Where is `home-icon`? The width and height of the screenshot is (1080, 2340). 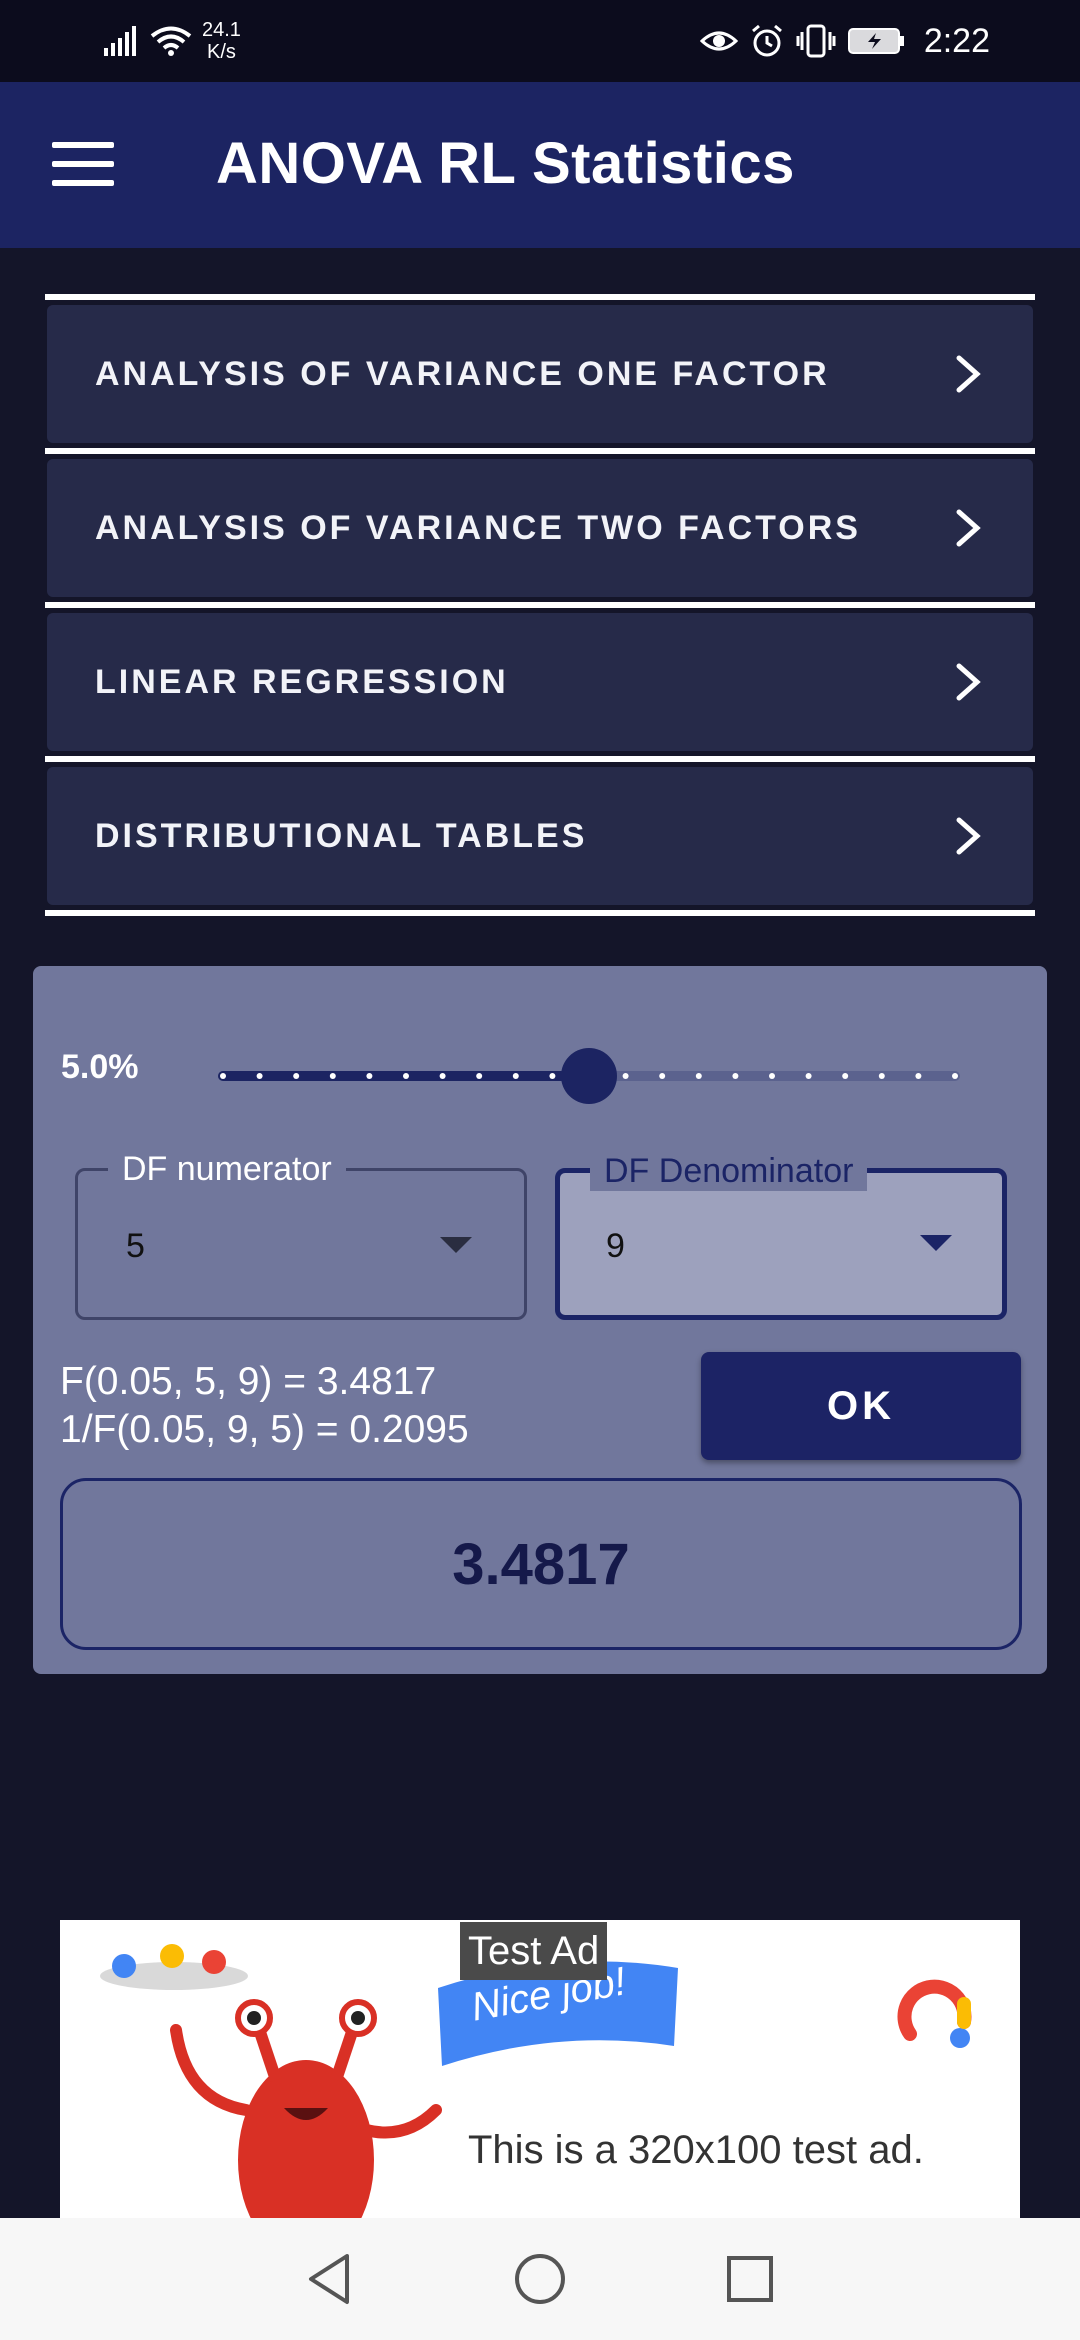
home-icon is located at coordinates (540, 2279).